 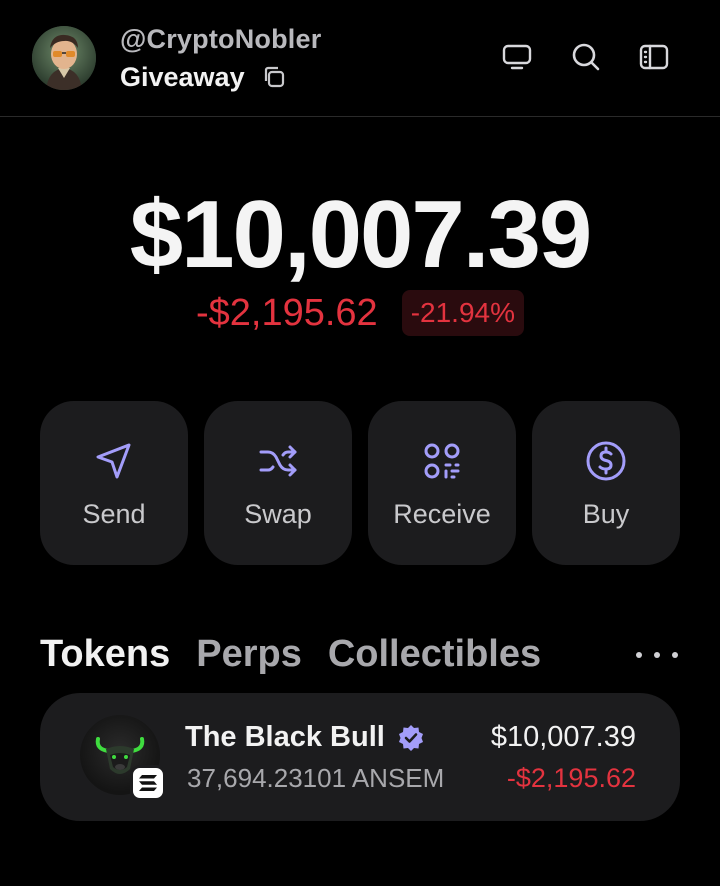 I want to click on sidebar-icon, so click(x=654, y=57).